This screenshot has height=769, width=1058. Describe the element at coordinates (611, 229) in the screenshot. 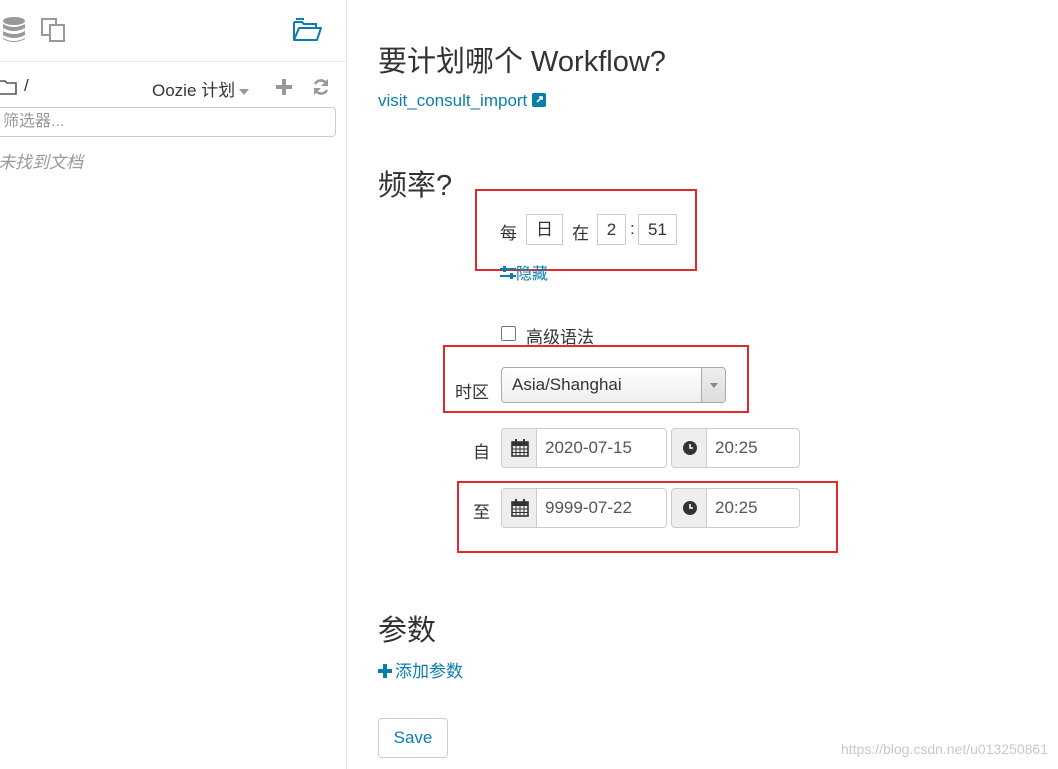

I see `frequency-hour-select: 2` at that location.